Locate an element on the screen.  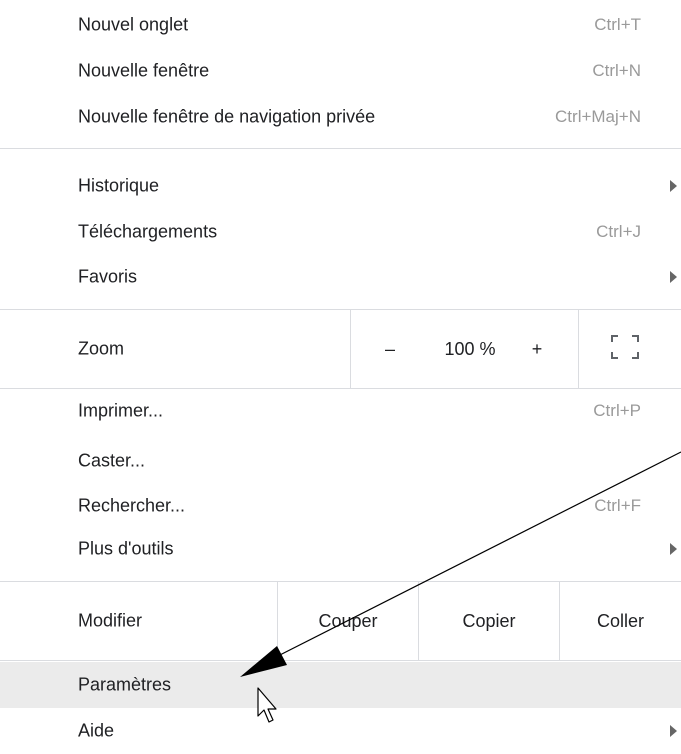
menu-item-settings: Paramètres is located at coordinates (340, 685).